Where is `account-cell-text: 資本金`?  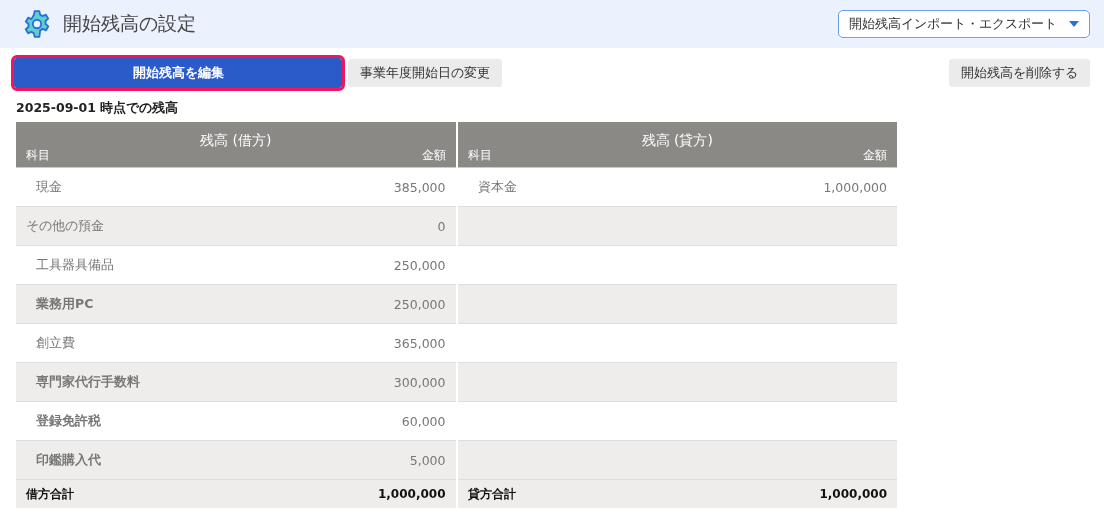
account-cell-text: 資本金 is located at coordinates (496, 187).